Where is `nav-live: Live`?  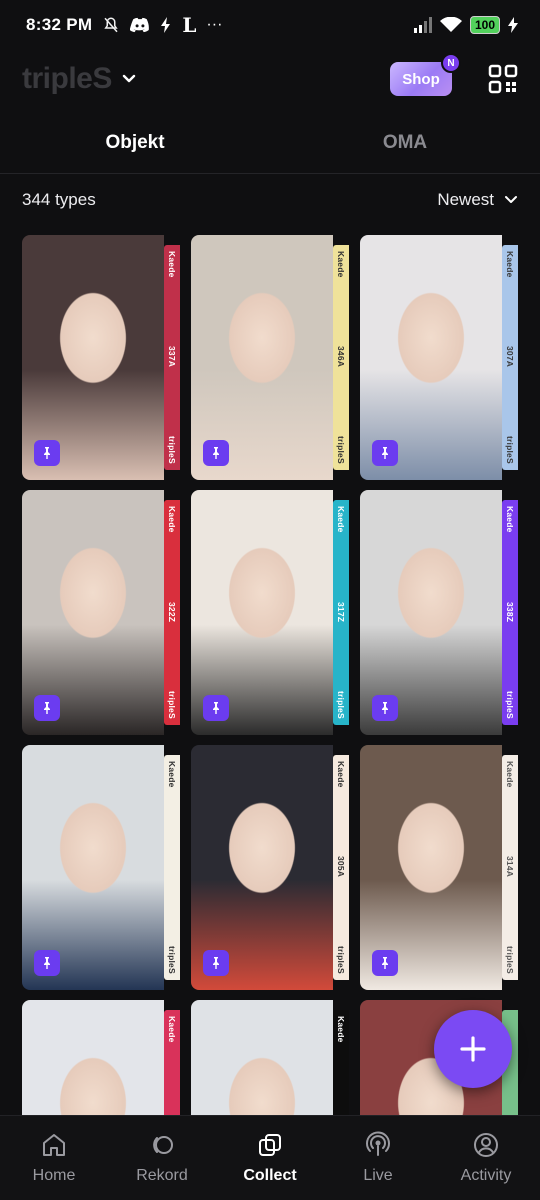
nav-live: Live is located at coordinates (378, 1158).